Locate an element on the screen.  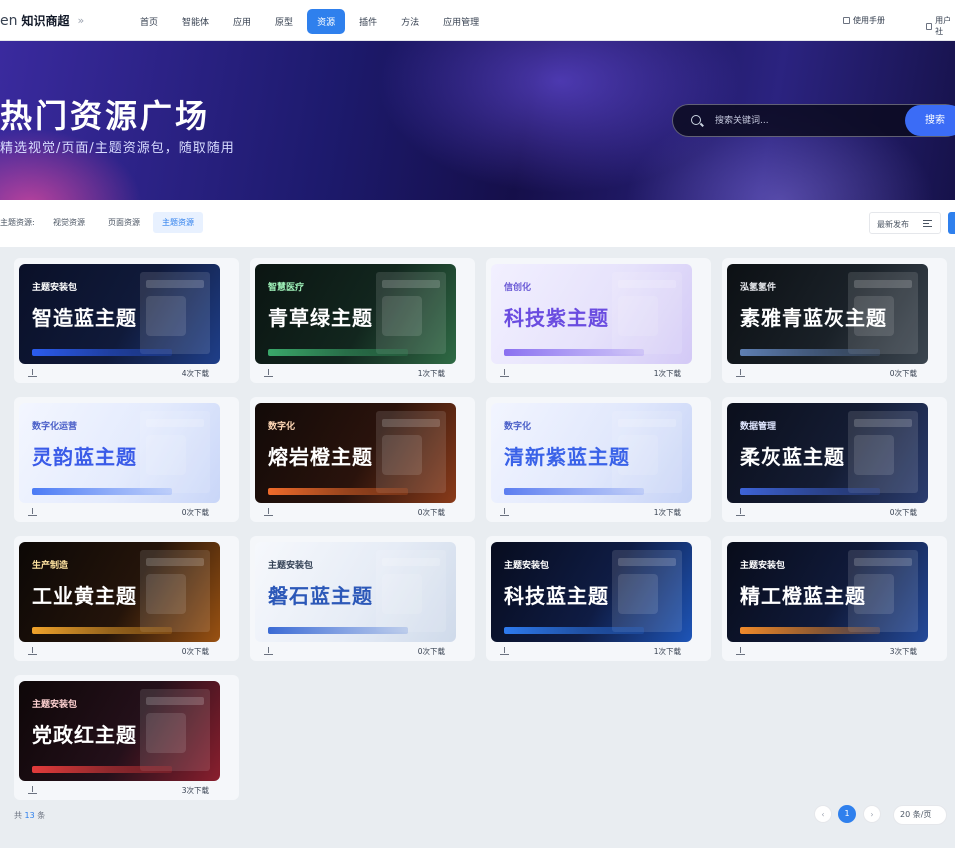
search-button: 搜索 is located at coordinates (930, 120).